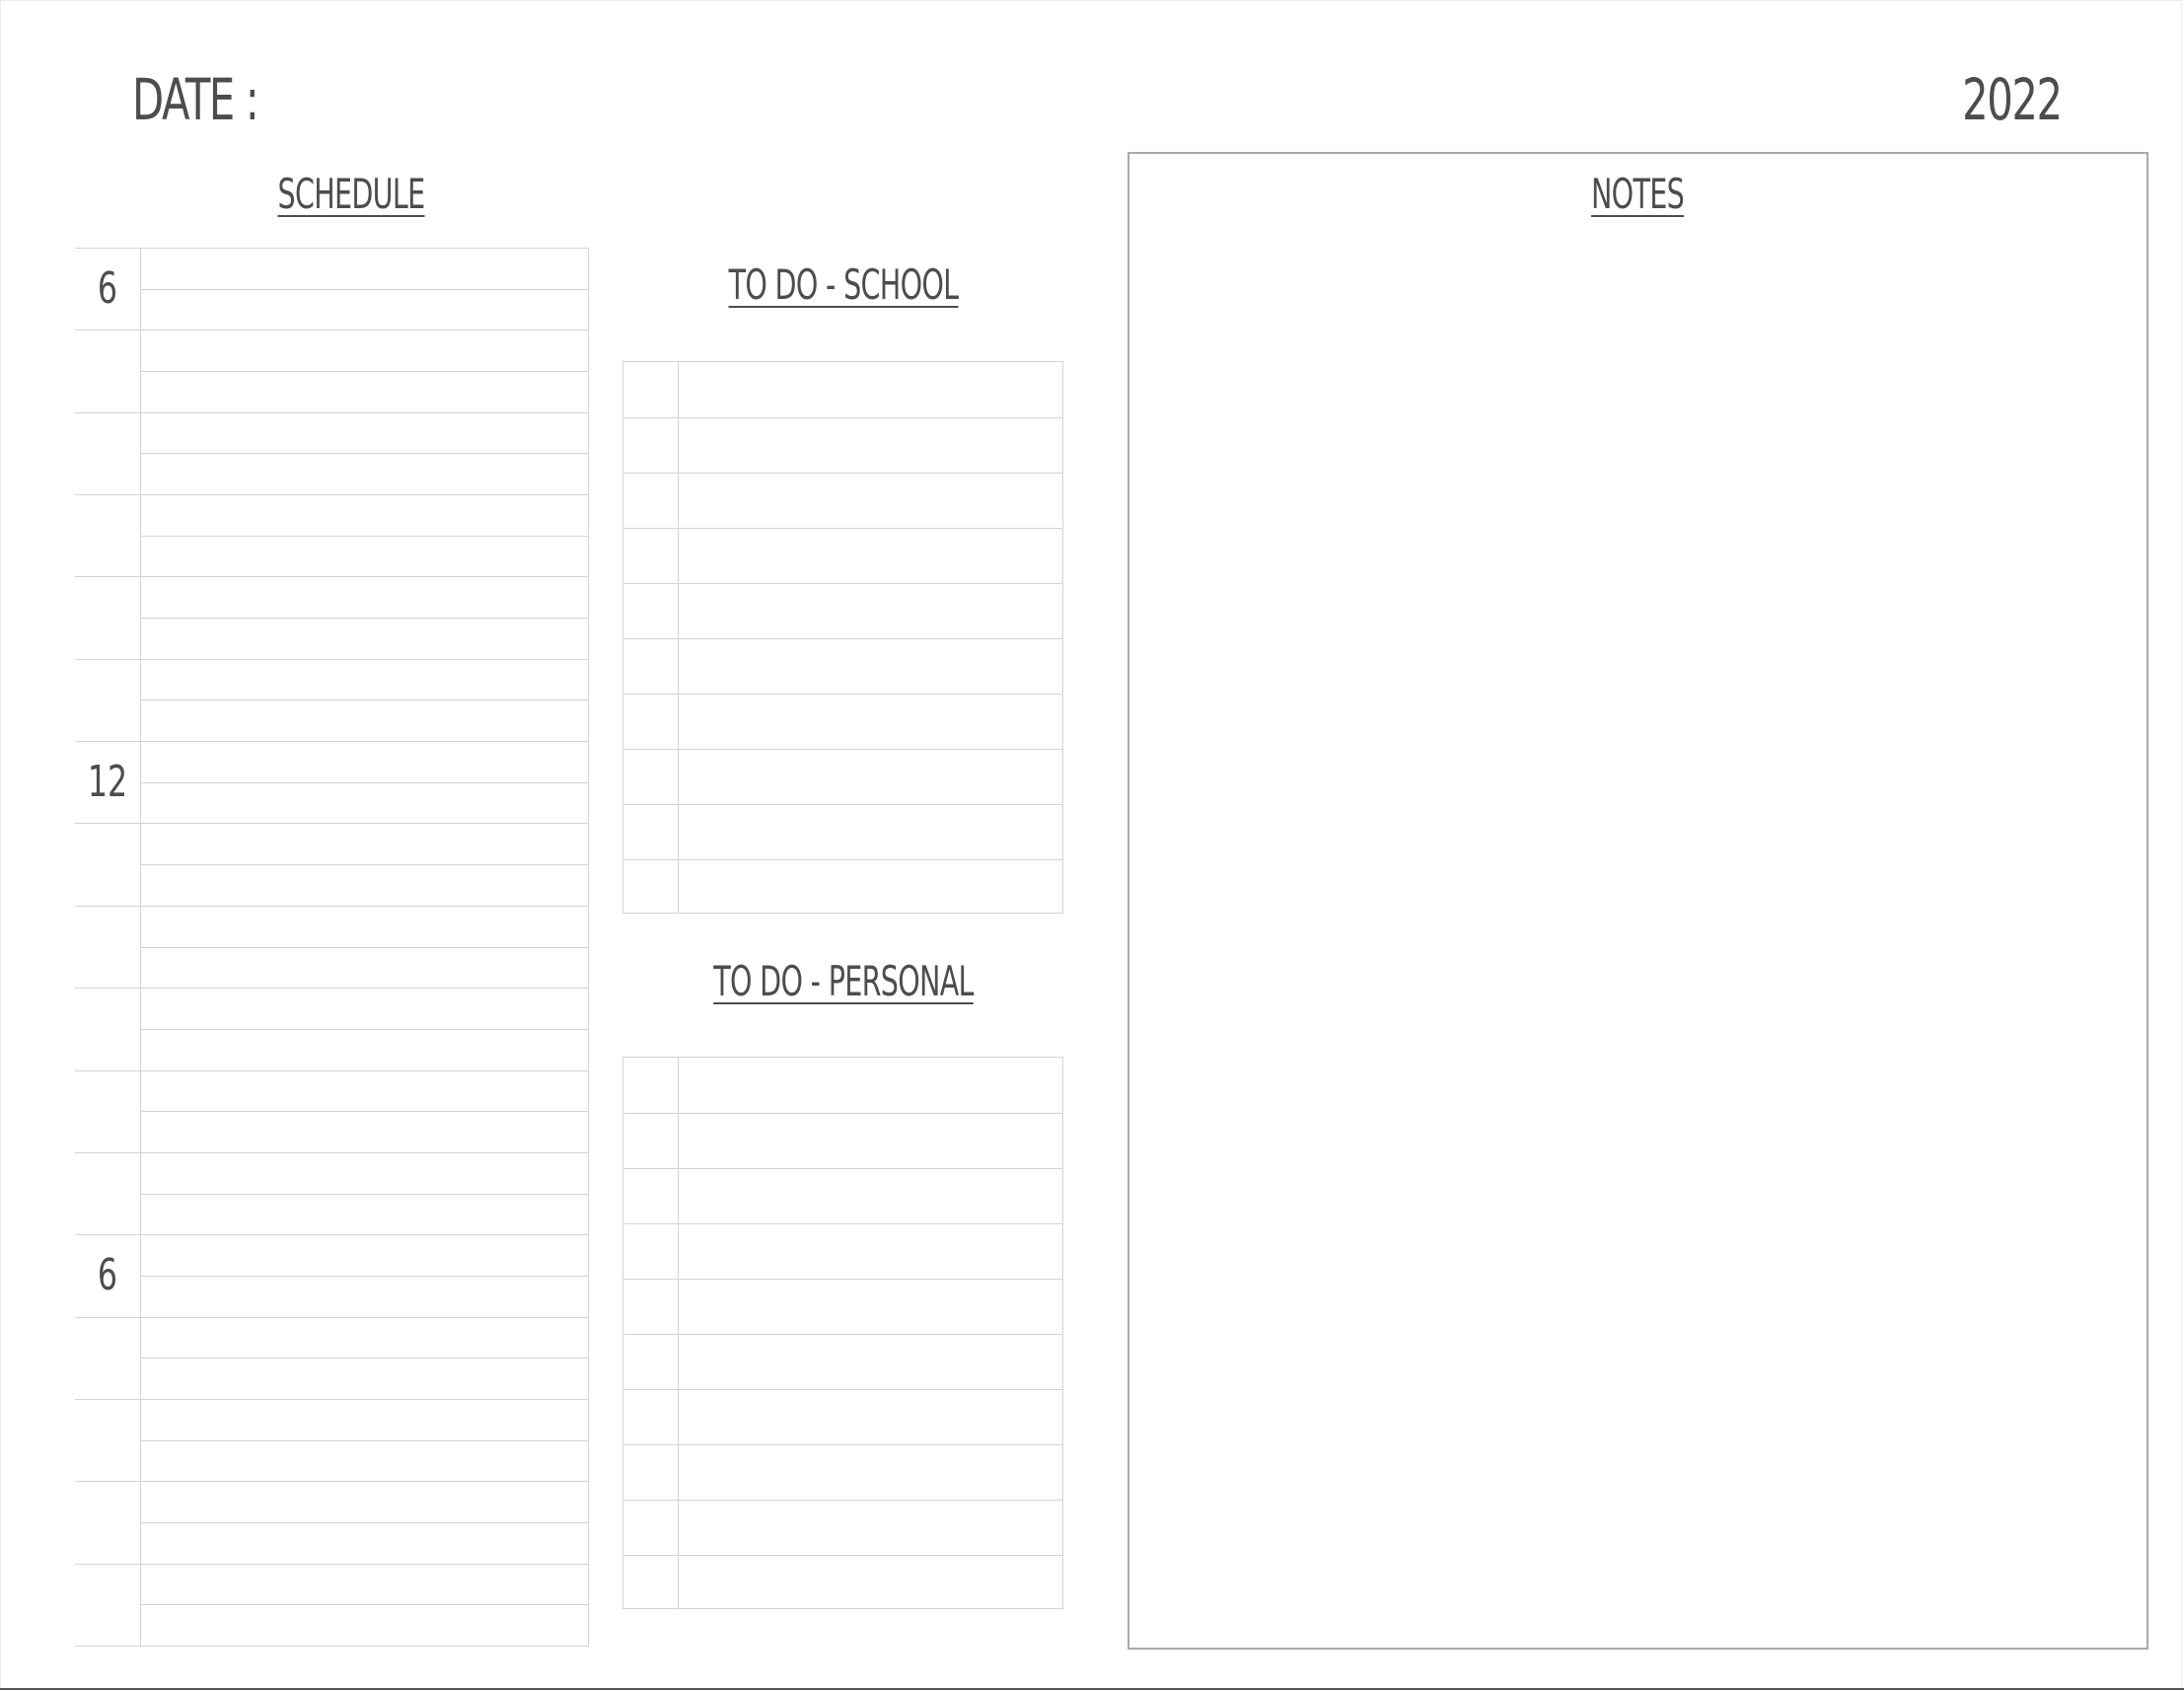 This screenshot has height=1691, width=2184. I want to click on bottom-rule, so click(1092, 1689).